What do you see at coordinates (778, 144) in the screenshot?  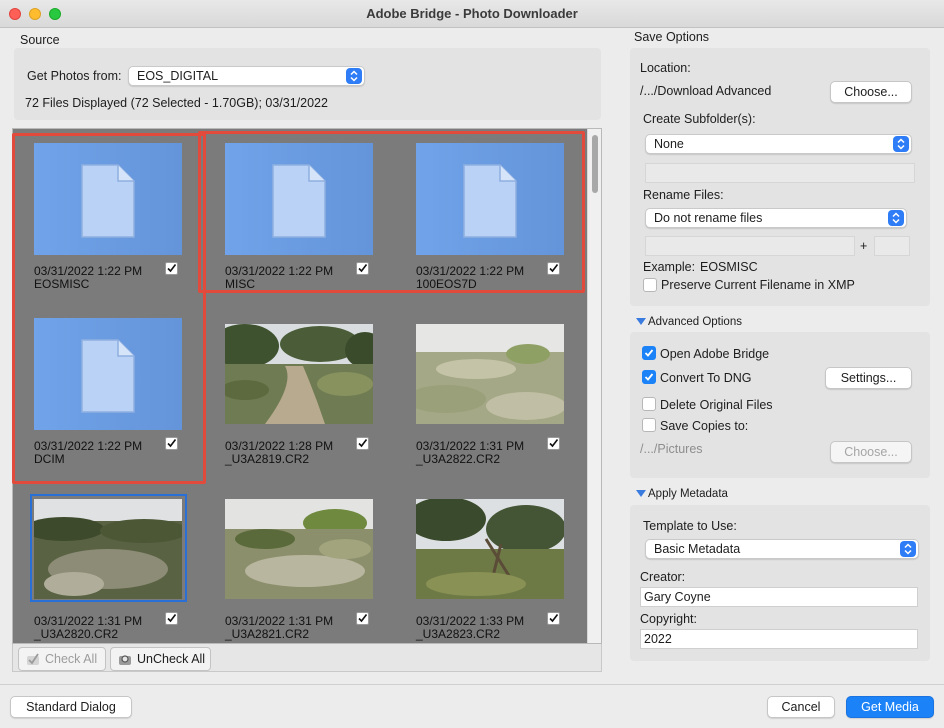 I see `subfolder-select: None` at bounding box center [778, 144].